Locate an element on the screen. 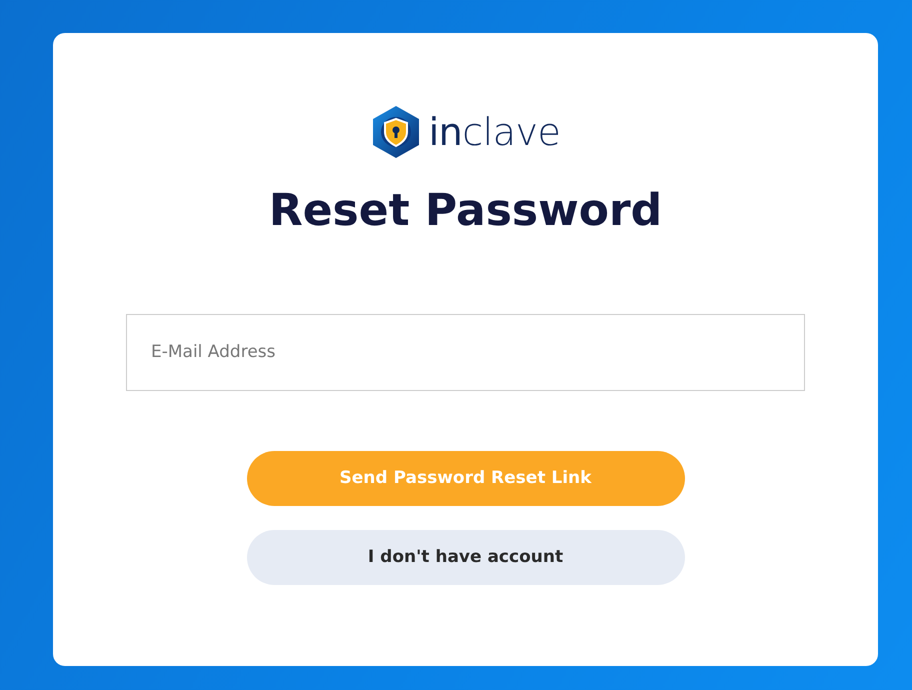 The image size is (912, 690). page-title: Reset Password is located at coordinates (465, 211).